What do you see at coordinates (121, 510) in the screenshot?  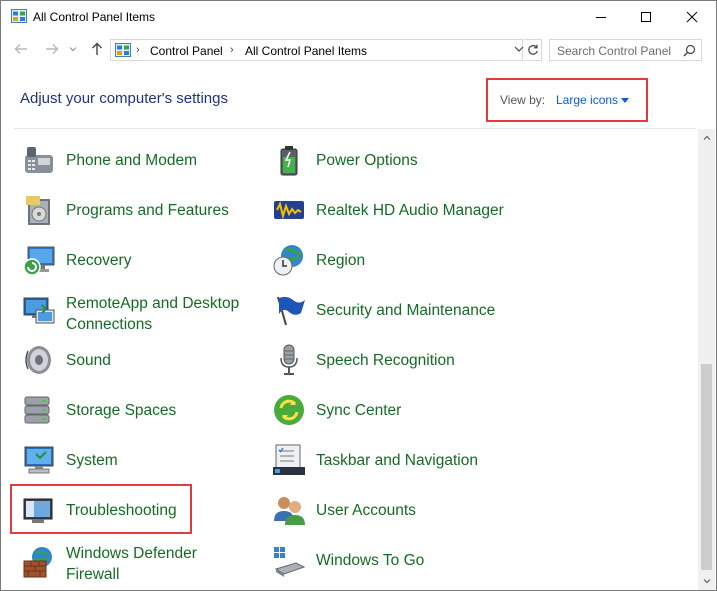 I see `item-label: Troubleshooting` at bounding box center [121, 510].